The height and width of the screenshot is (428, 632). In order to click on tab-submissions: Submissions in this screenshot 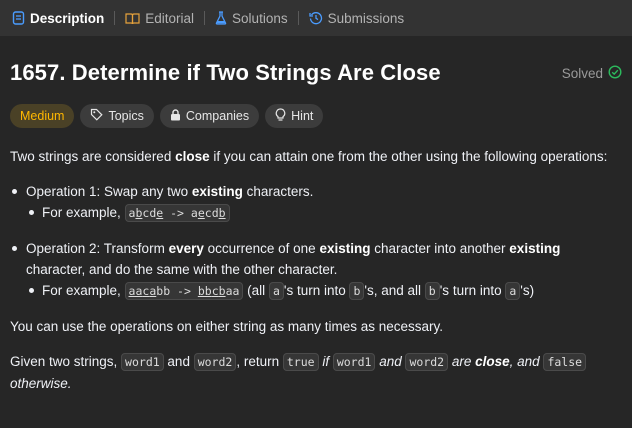, I will do `click(357, 18)`.